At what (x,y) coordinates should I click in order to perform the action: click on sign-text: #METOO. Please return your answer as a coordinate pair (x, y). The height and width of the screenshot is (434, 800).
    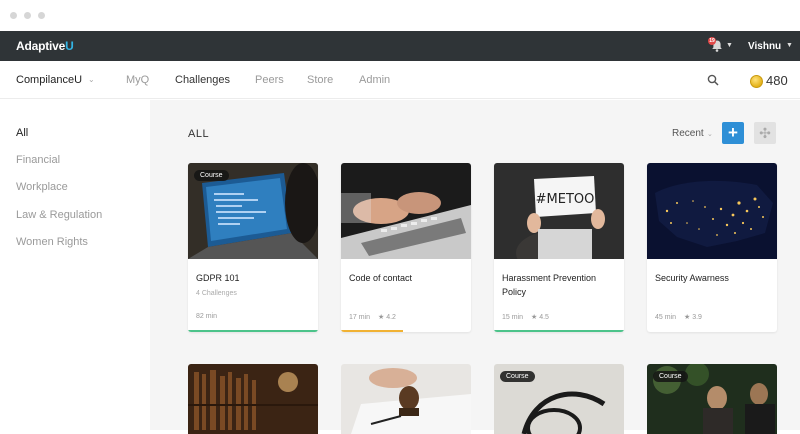
    Looking at the image, I should click on (565, 199).